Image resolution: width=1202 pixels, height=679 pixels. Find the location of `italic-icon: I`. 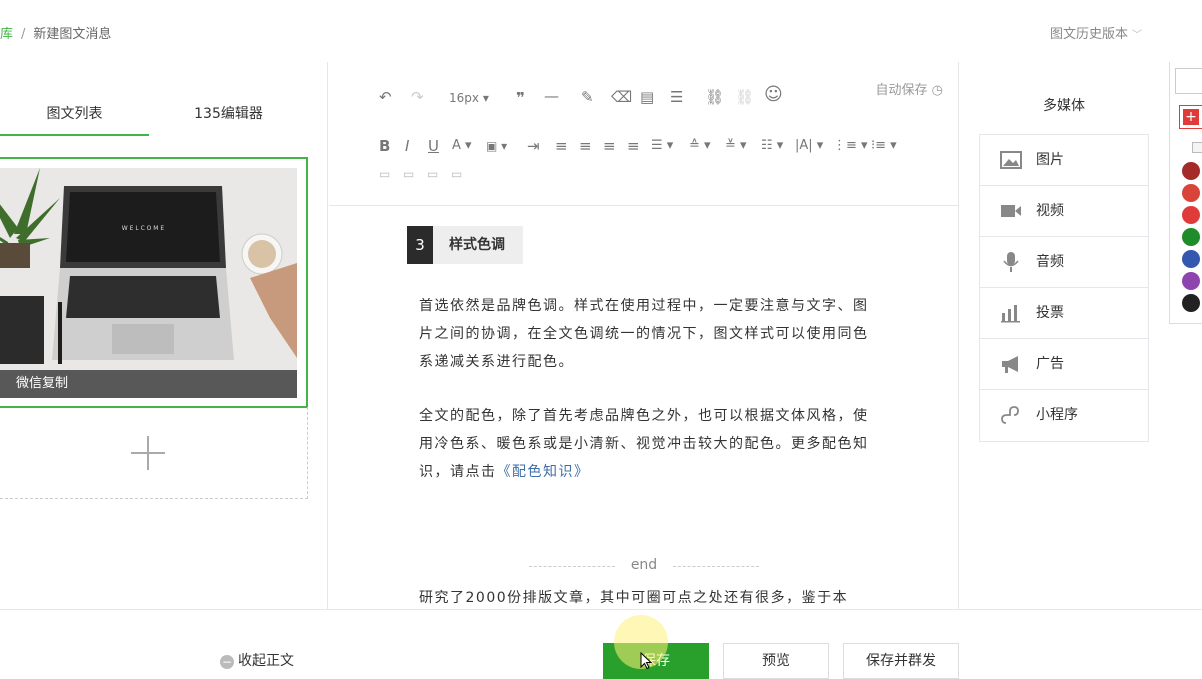

italic-icon: I is located at coordinates (407, 146).